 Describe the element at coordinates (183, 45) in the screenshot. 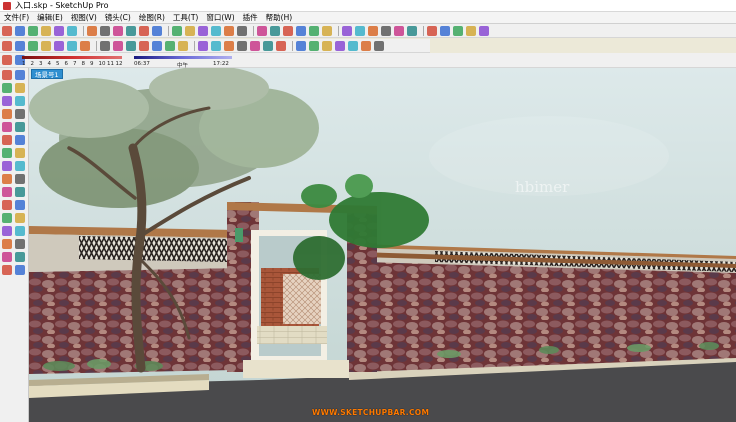

I see `sandbox-add-detail-icon` at that location.